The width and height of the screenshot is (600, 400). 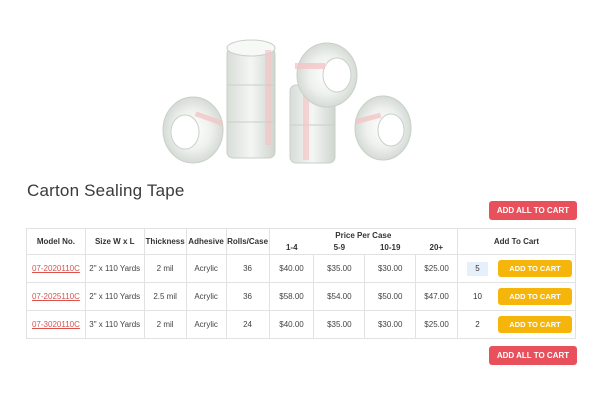 What do you see at coordinates (436, 296) in the screenshot?
I see `price-cell: $47.00` at bounding box center [436, 296].